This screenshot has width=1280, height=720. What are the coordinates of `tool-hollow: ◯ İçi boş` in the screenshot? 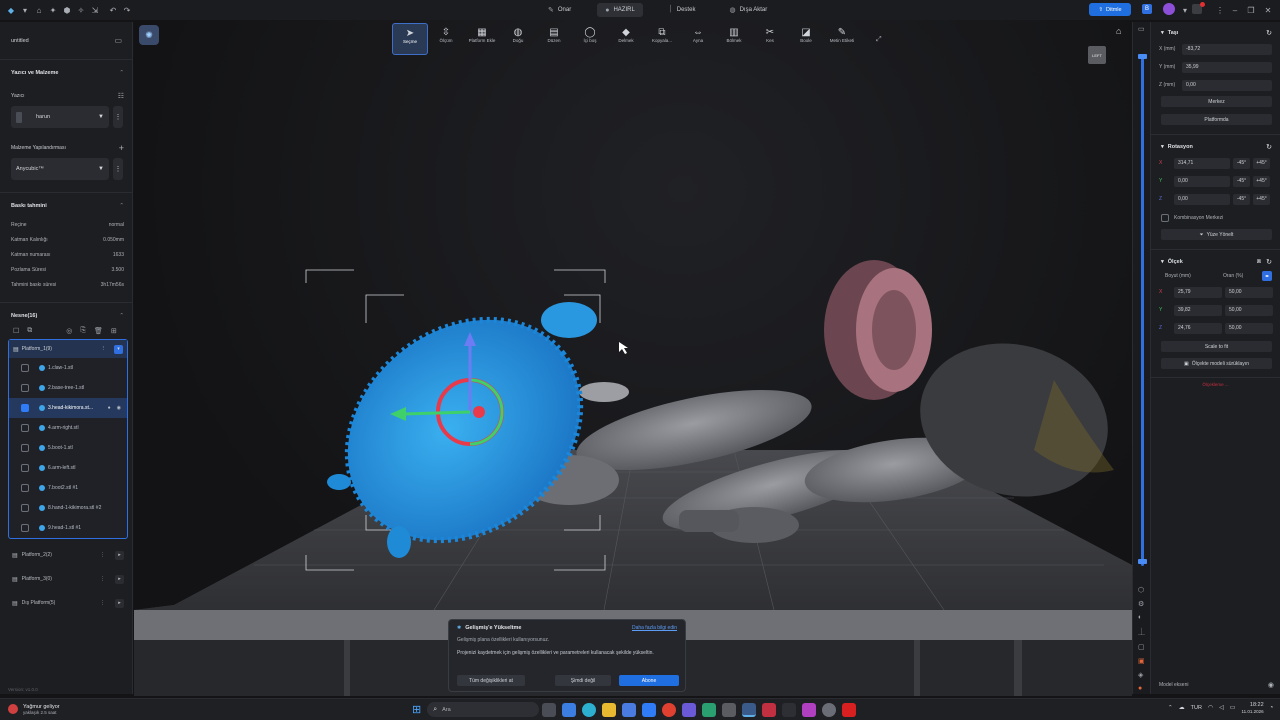 It's located at (590, 39).